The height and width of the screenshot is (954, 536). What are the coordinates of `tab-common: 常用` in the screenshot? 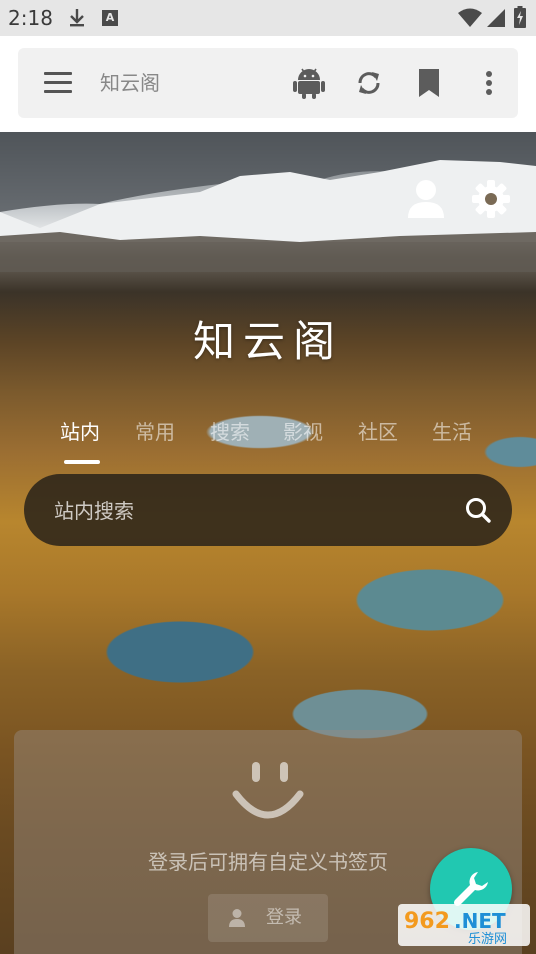 It's located at (155, 432).